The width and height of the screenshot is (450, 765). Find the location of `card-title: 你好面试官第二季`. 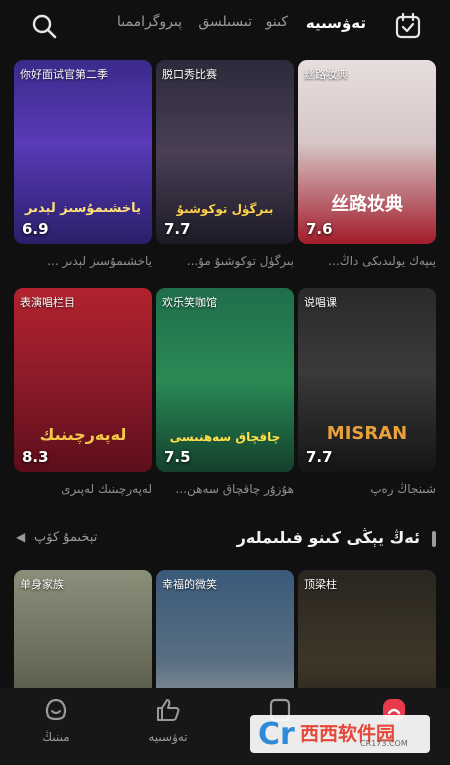

card-title: 你好面试官第二季 is located at coordinates (64, 74).